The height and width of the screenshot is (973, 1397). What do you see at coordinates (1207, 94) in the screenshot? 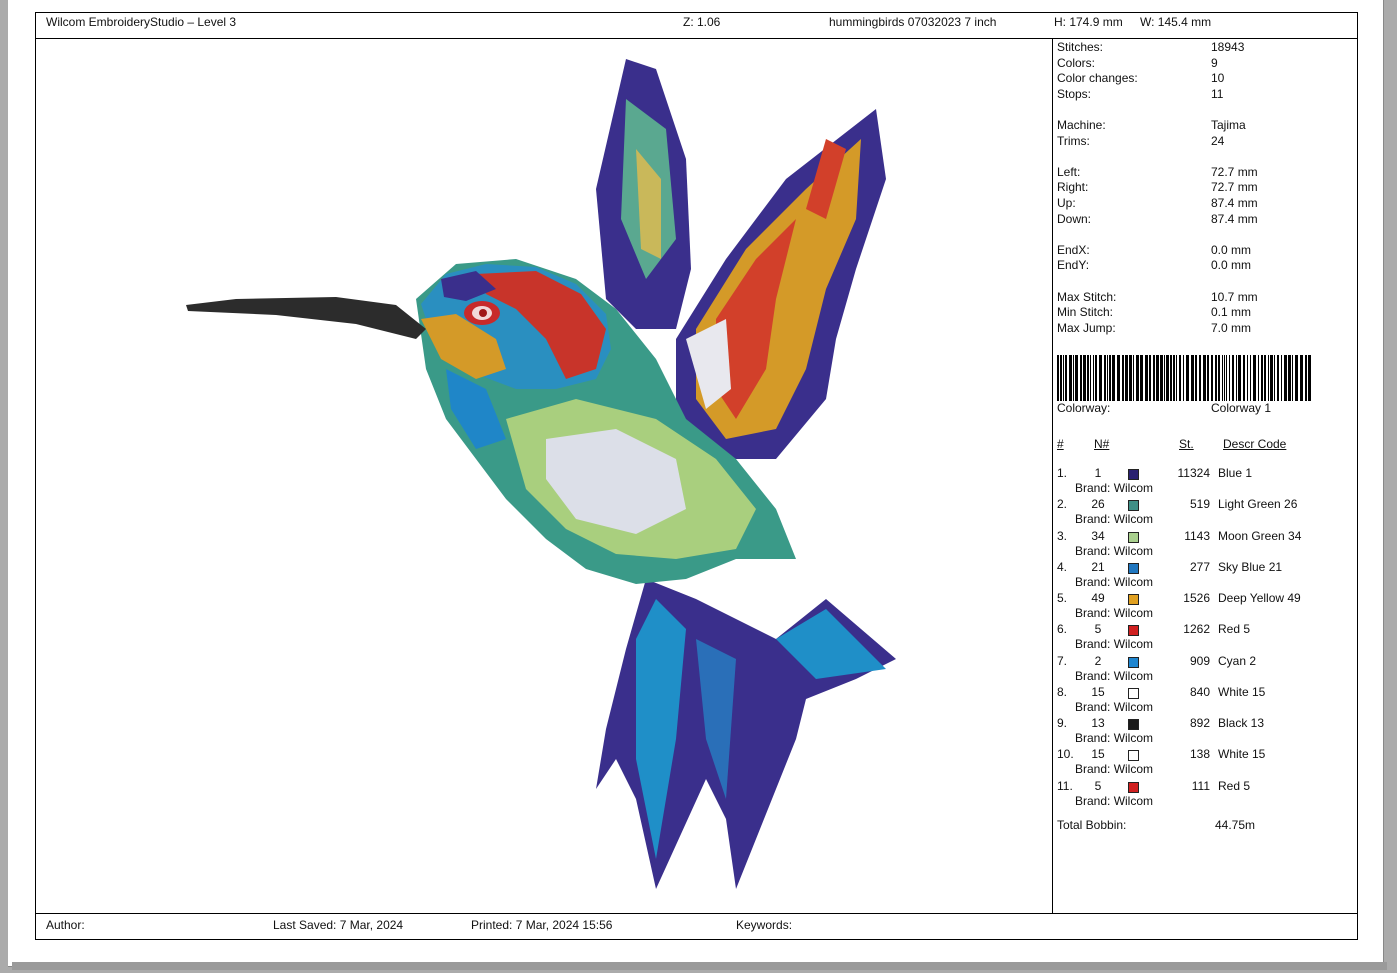
I see `stat-row: Stops: 11` at bounding box center [1207, 94].